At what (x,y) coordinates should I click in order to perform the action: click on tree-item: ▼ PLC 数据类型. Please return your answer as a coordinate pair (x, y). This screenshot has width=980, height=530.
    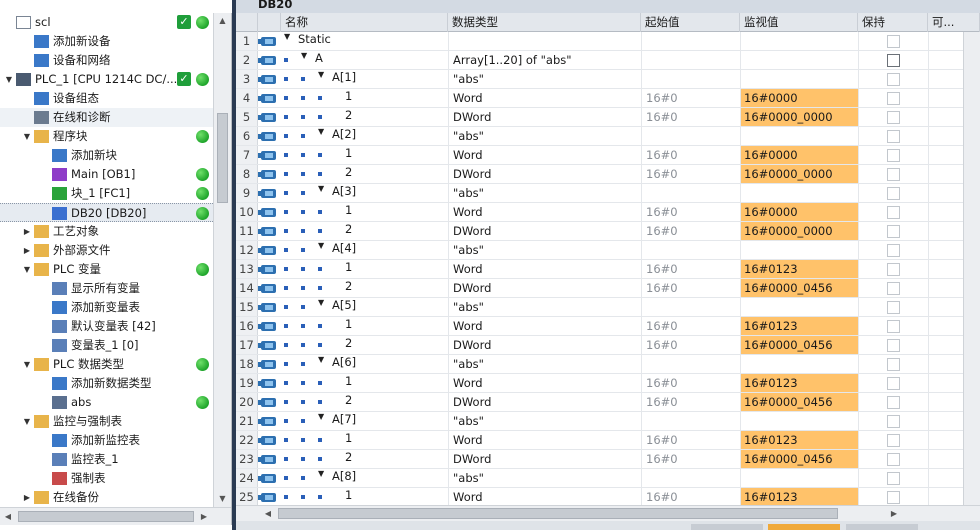
    Looking at the image, I should click on (106, 364).